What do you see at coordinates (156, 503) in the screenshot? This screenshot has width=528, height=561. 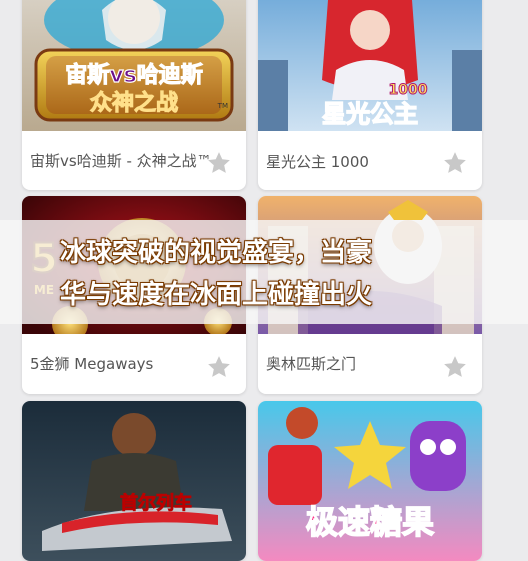 I see `thumb-title-line1: 首尔列车` at bounding box center [156, 503].